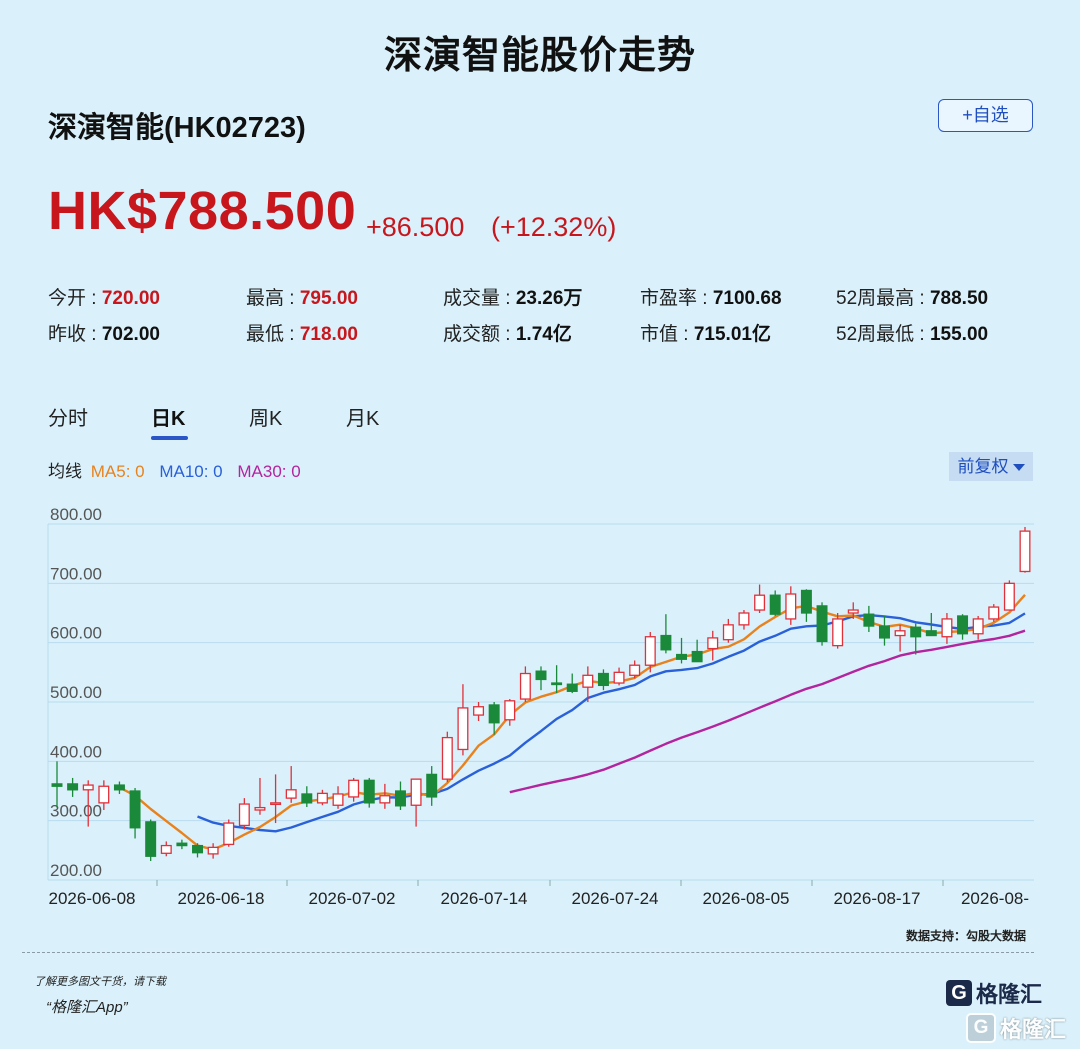 Image resolution: width=1080 pixels, height=1049 pixels. What do you see at coordinates (484, 898) in the screenshot?
I see `x-tick-label: 2026-07-14` at bounding box center [484, 898].